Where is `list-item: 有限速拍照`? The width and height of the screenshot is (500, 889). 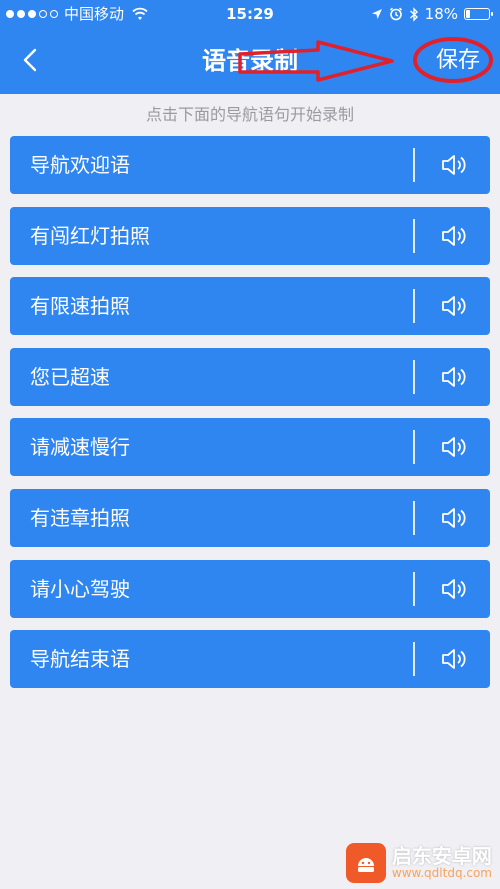 list-item: 有限速拍照 is located at coordinates (250, 306).